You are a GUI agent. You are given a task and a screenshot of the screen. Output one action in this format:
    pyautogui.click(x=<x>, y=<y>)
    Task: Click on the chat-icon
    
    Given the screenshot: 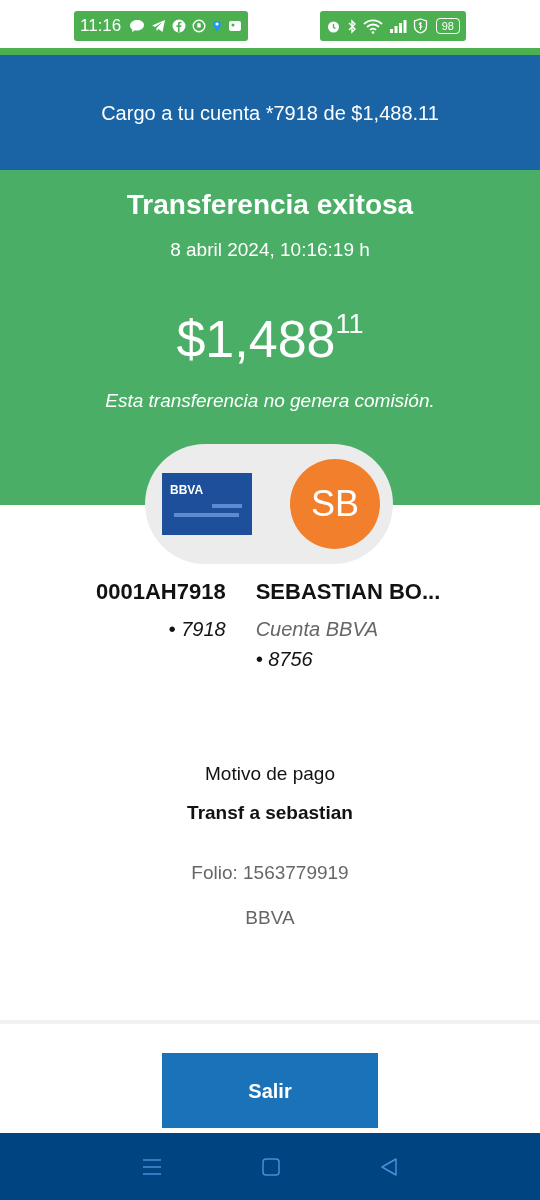 What is the action you would take?
    pyautogui.click(x=137, y=26)
    